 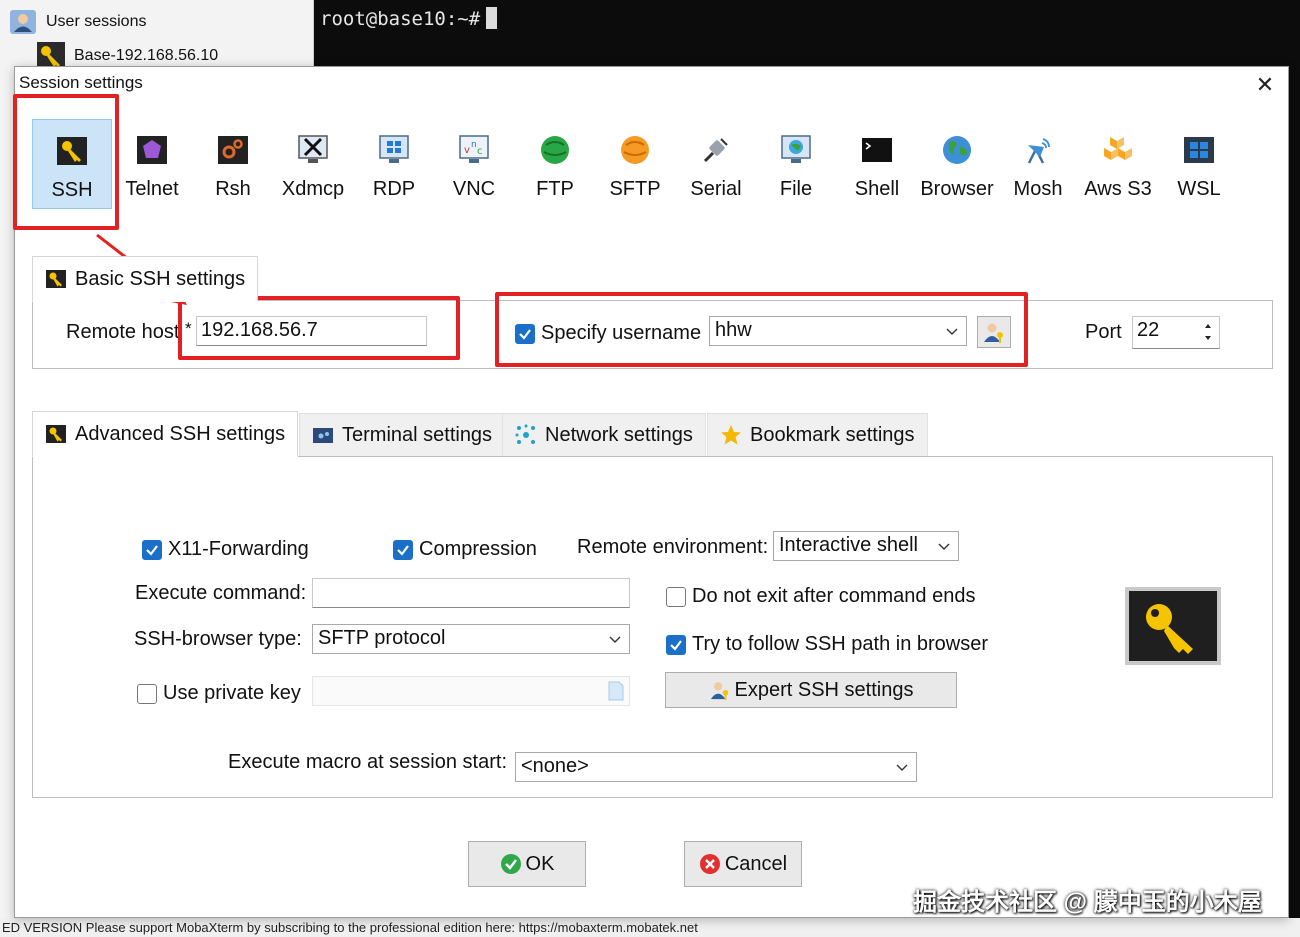 I want to click on tab-bookmark-settings: Bookmark settings, so click(x=817, y=434).